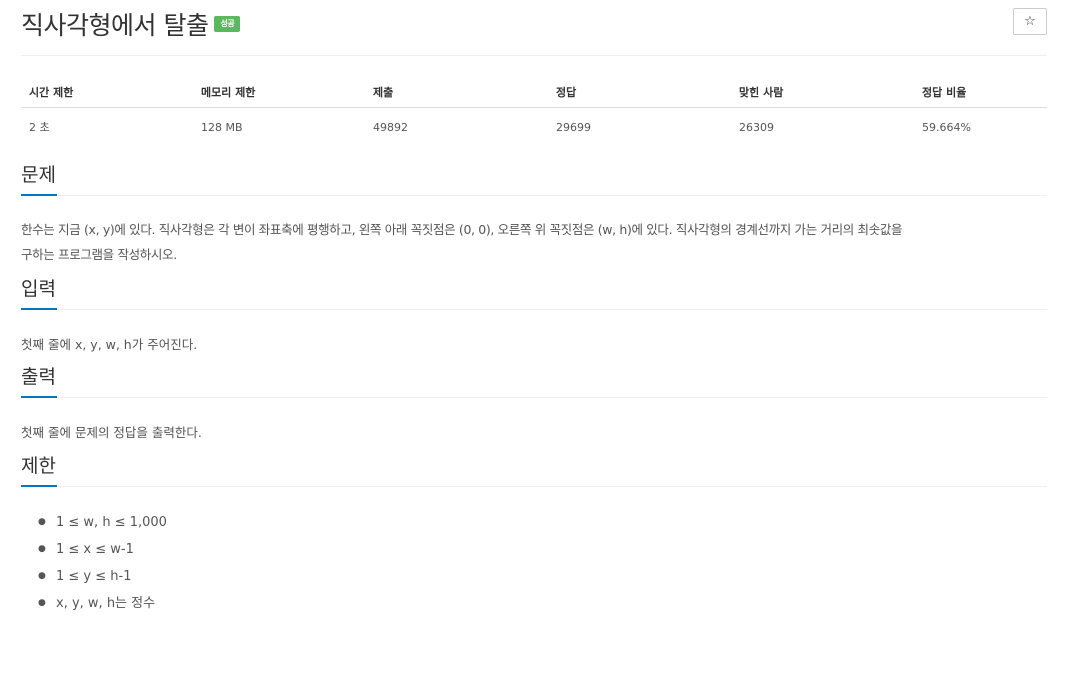  I want to click on limits-heading: 제한, so click(534, 466).